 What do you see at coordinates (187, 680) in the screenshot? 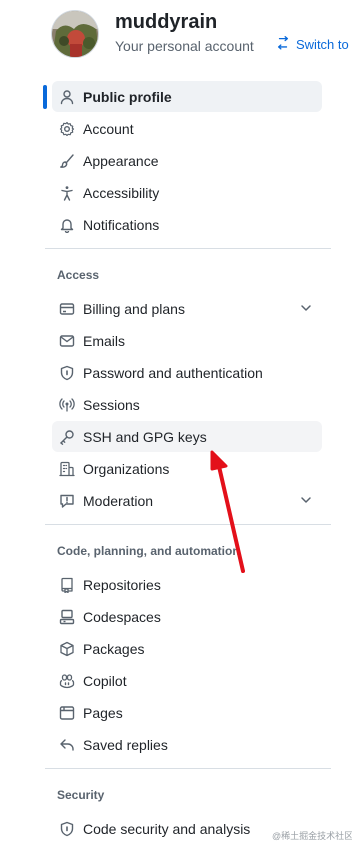
I see `nav-item-copilot: Copilot` at bounding box center [187, 680].